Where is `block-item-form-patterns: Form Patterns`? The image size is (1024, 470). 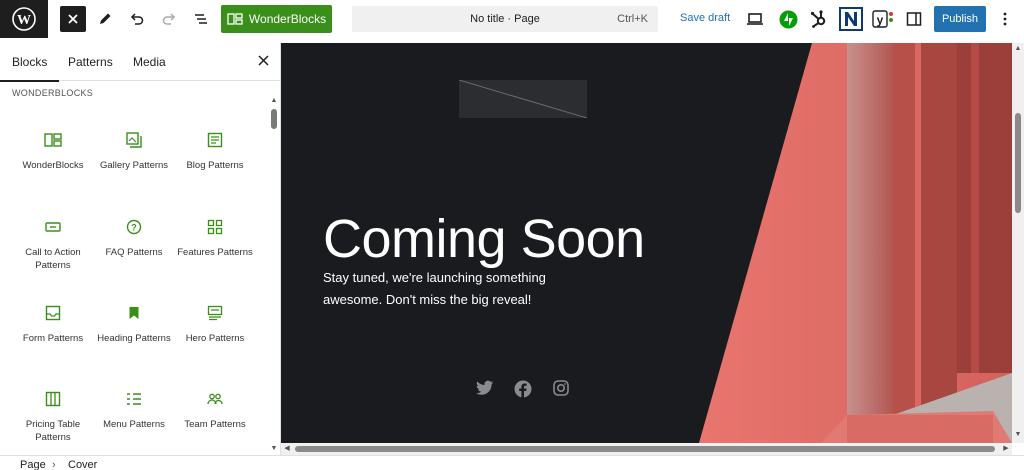 block-item-form-patterns: Form Patterns is located at coordinates (53, 323).